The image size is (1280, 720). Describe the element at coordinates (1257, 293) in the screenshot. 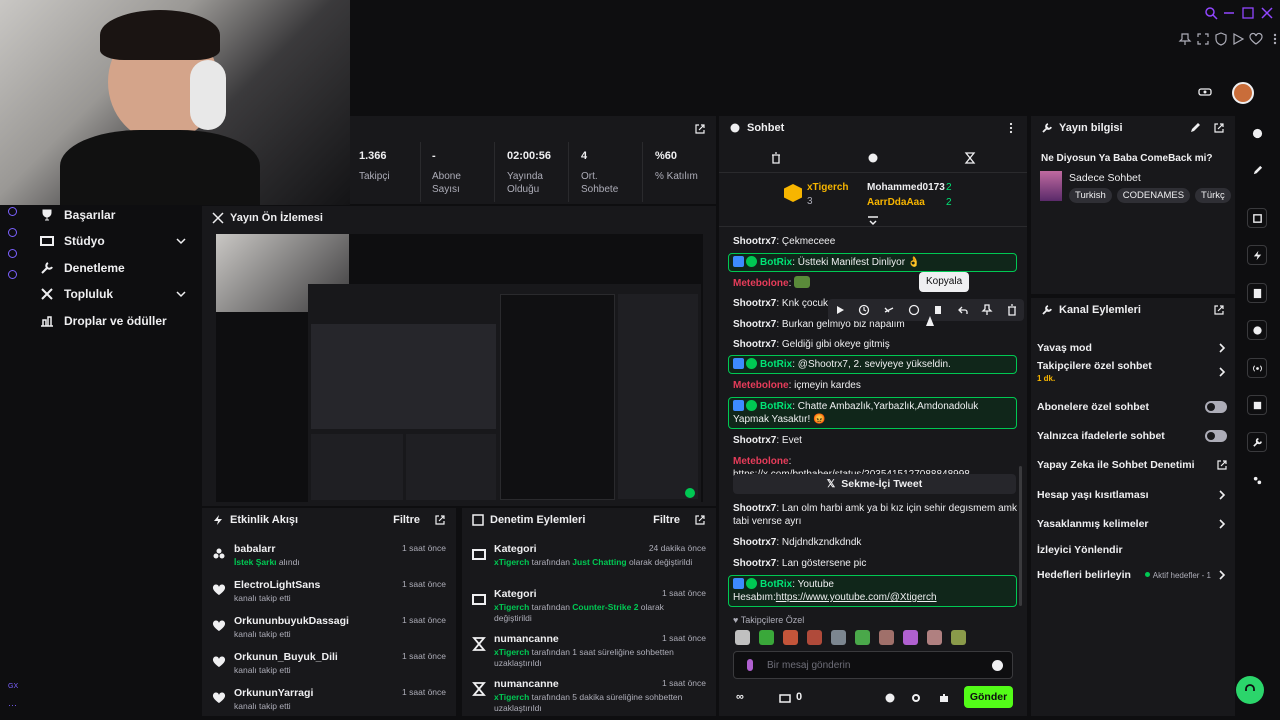

I see `list-icon` at that location.